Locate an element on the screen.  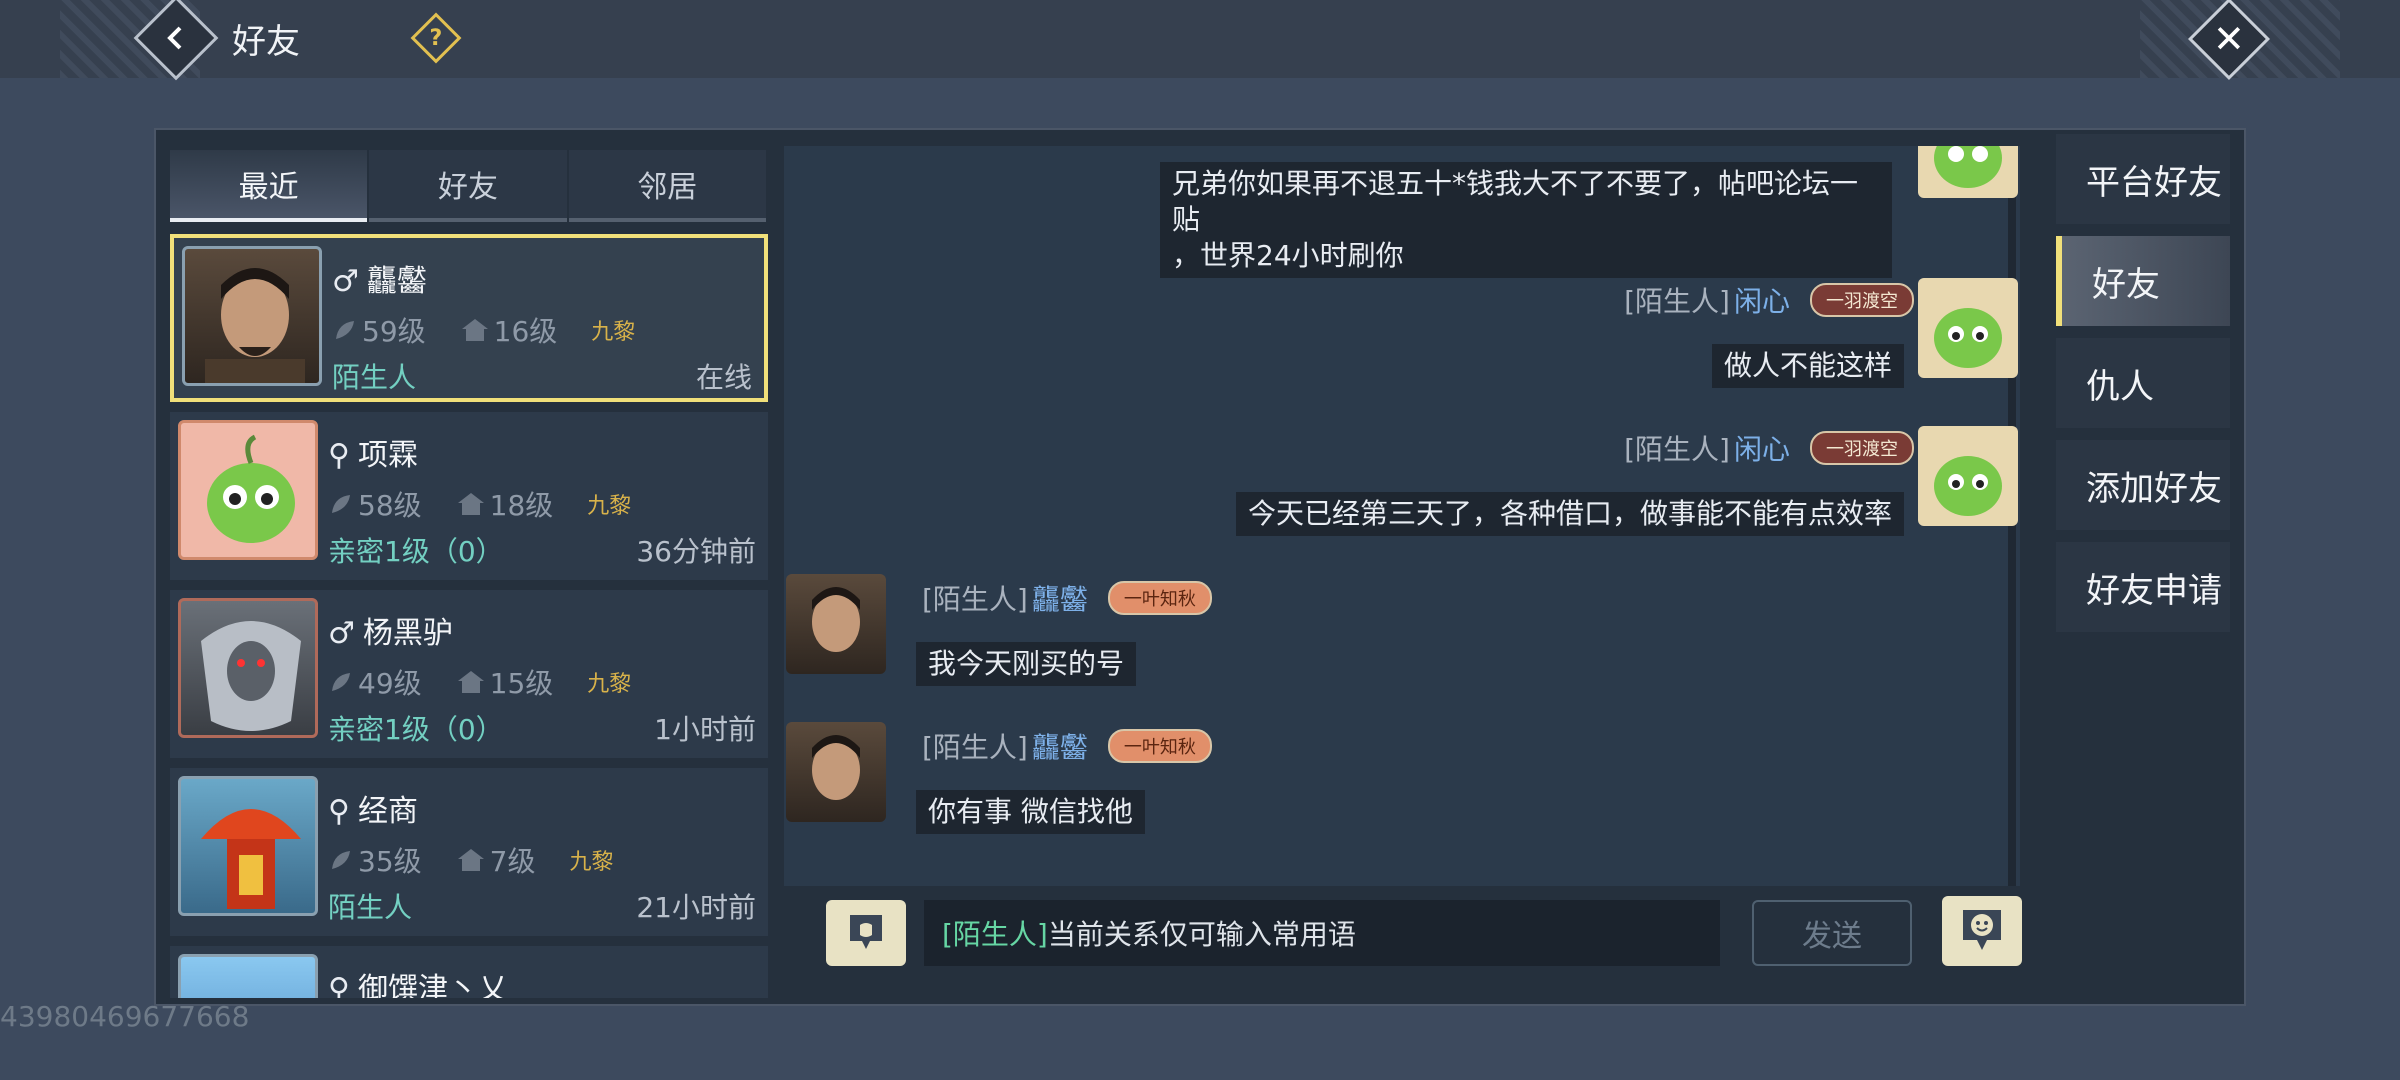
tab-friends: 好友 is located at coordinates (468, 186).